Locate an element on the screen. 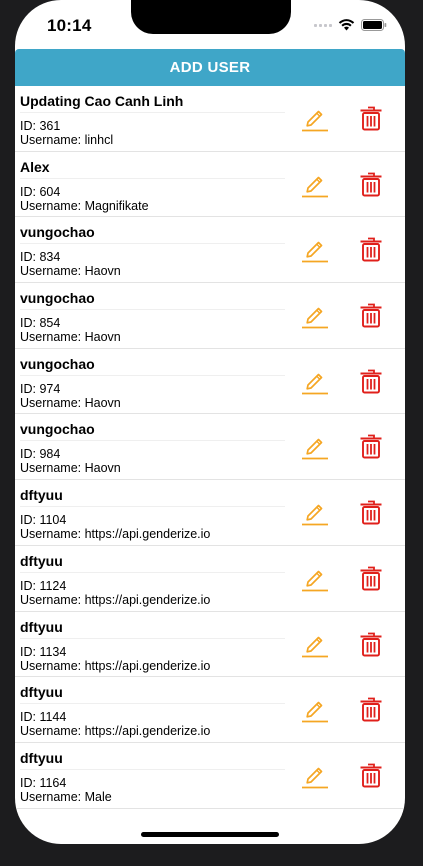  user-id: ID: 604 is located at coordinates (40, 191).